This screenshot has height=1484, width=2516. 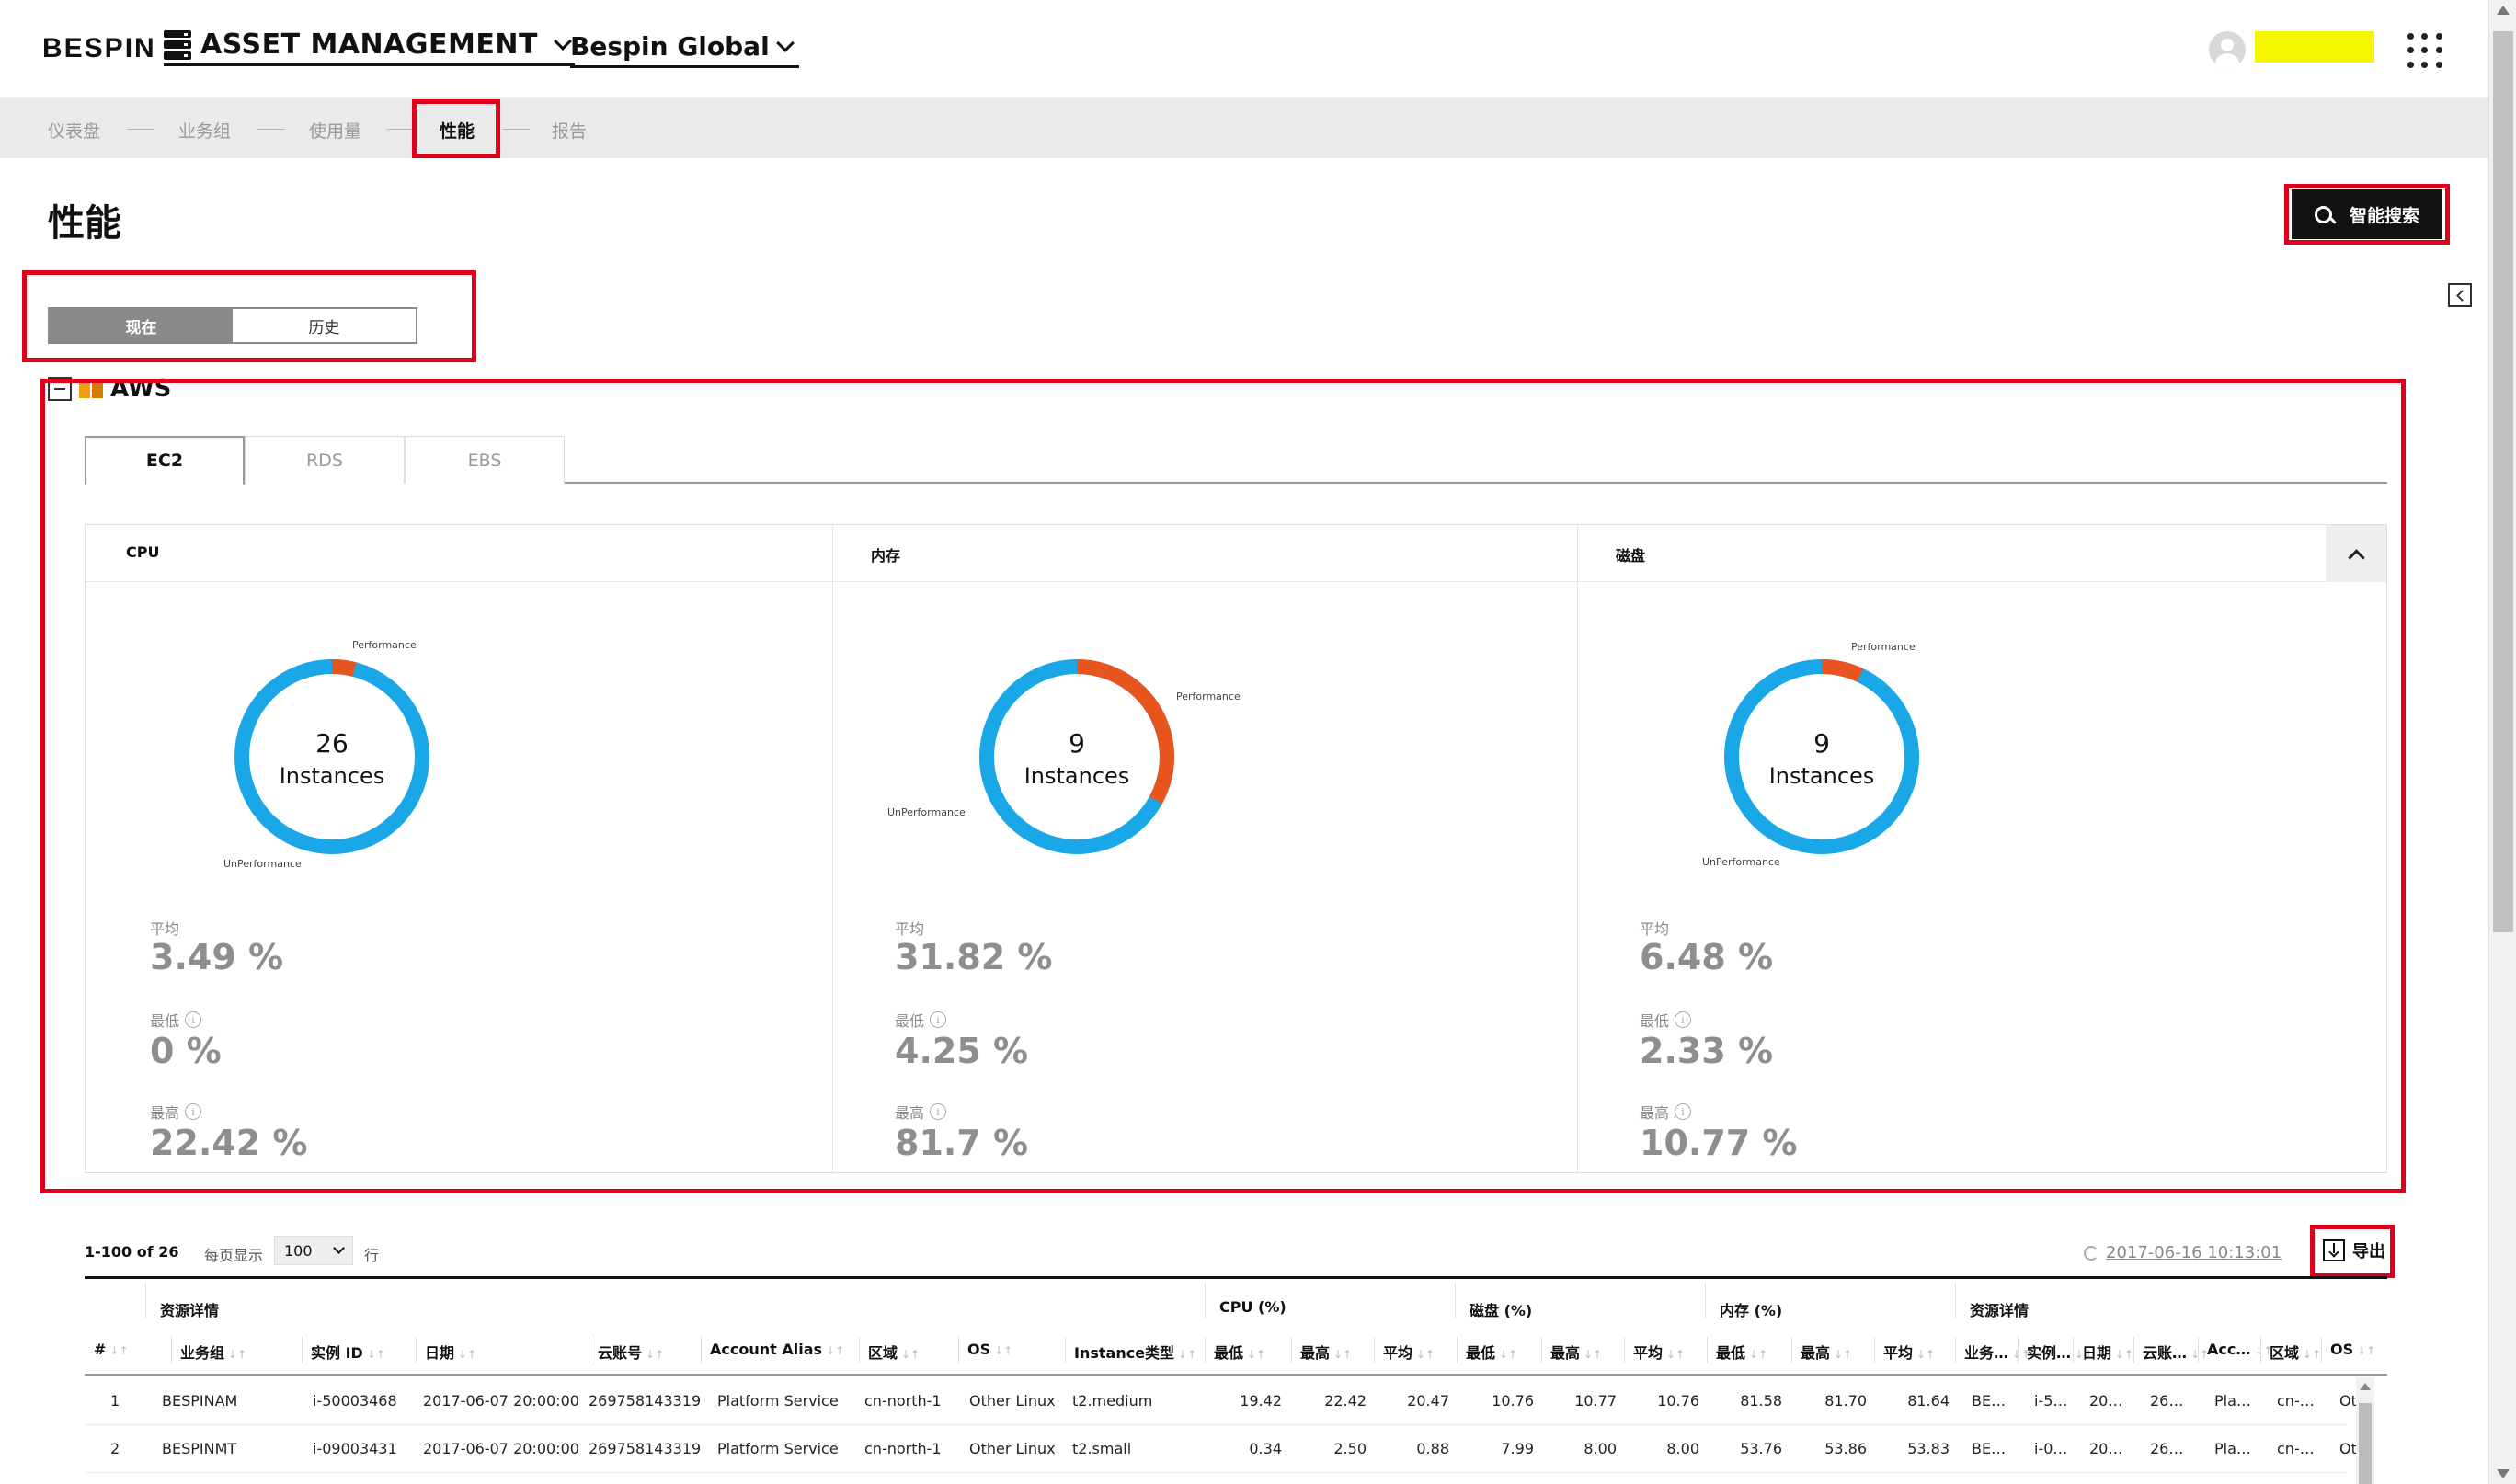 What do you see at coordinates (2425, 50) in the screenshot?
I see `apps-grid-icon` at bounding box center [2425, 50].